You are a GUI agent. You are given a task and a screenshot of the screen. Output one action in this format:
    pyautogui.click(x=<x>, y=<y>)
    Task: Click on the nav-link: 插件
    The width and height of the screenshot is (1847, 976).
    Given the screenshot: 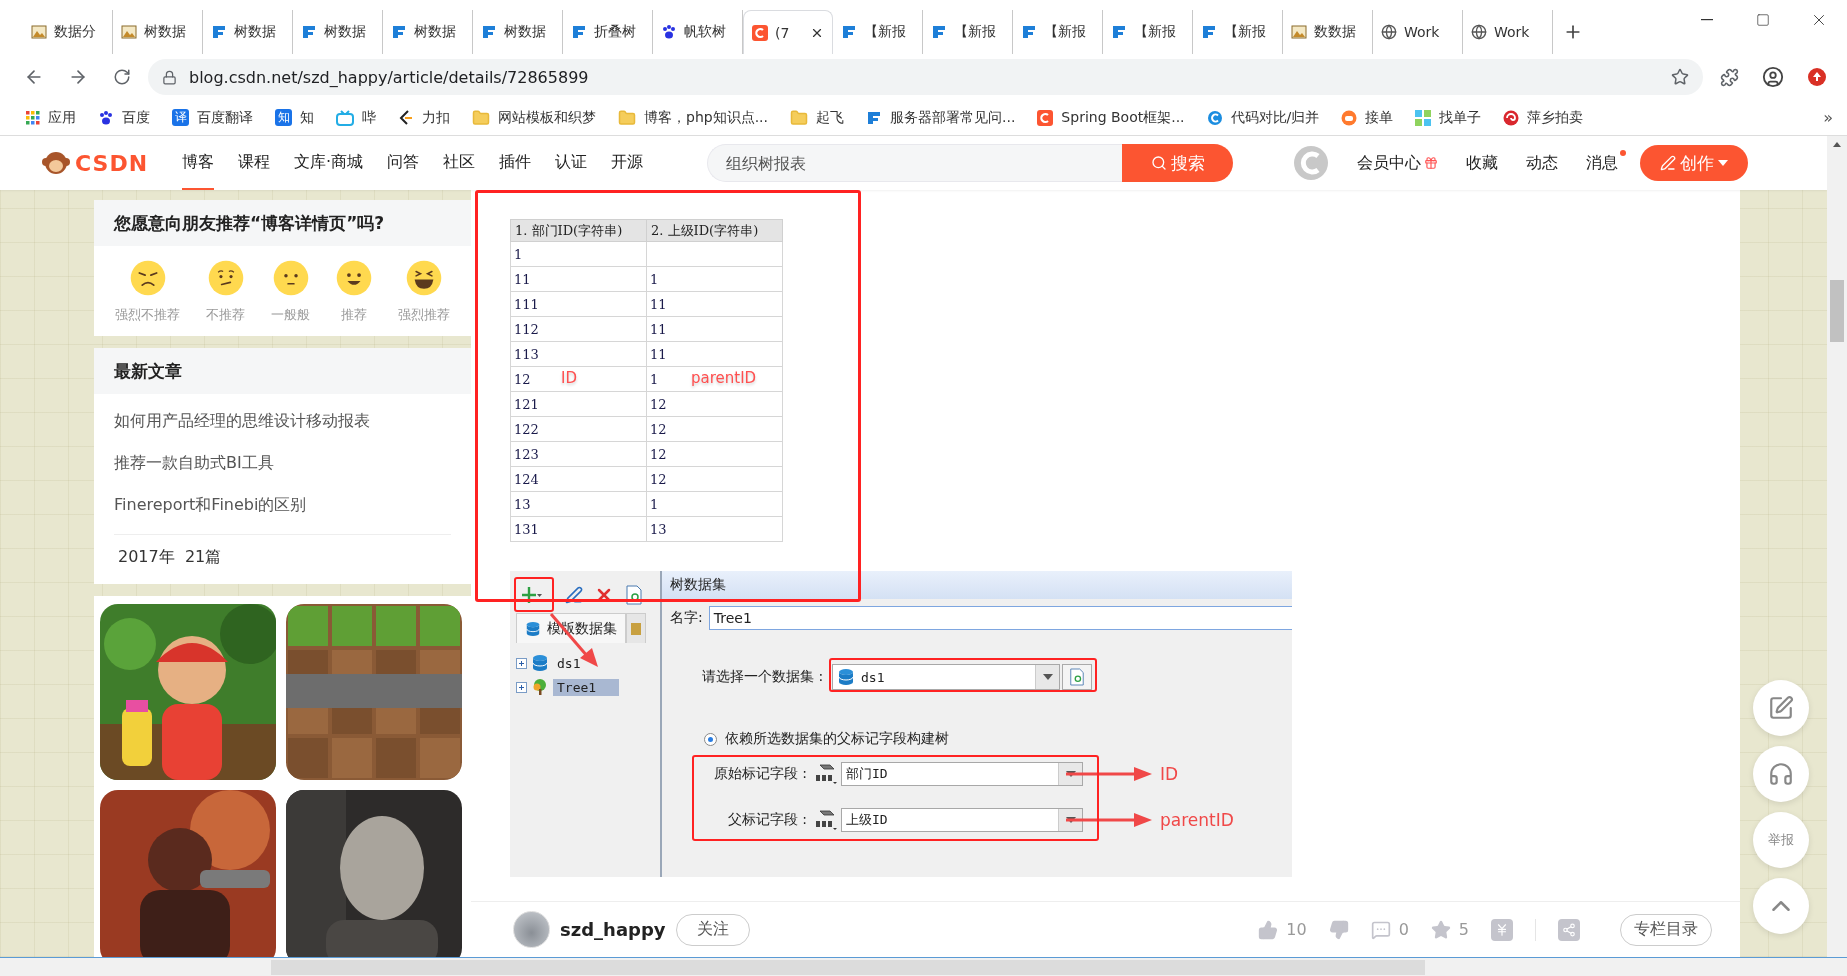 What is the action you would take?
    pyautogui.click(x=515, y=163)
    